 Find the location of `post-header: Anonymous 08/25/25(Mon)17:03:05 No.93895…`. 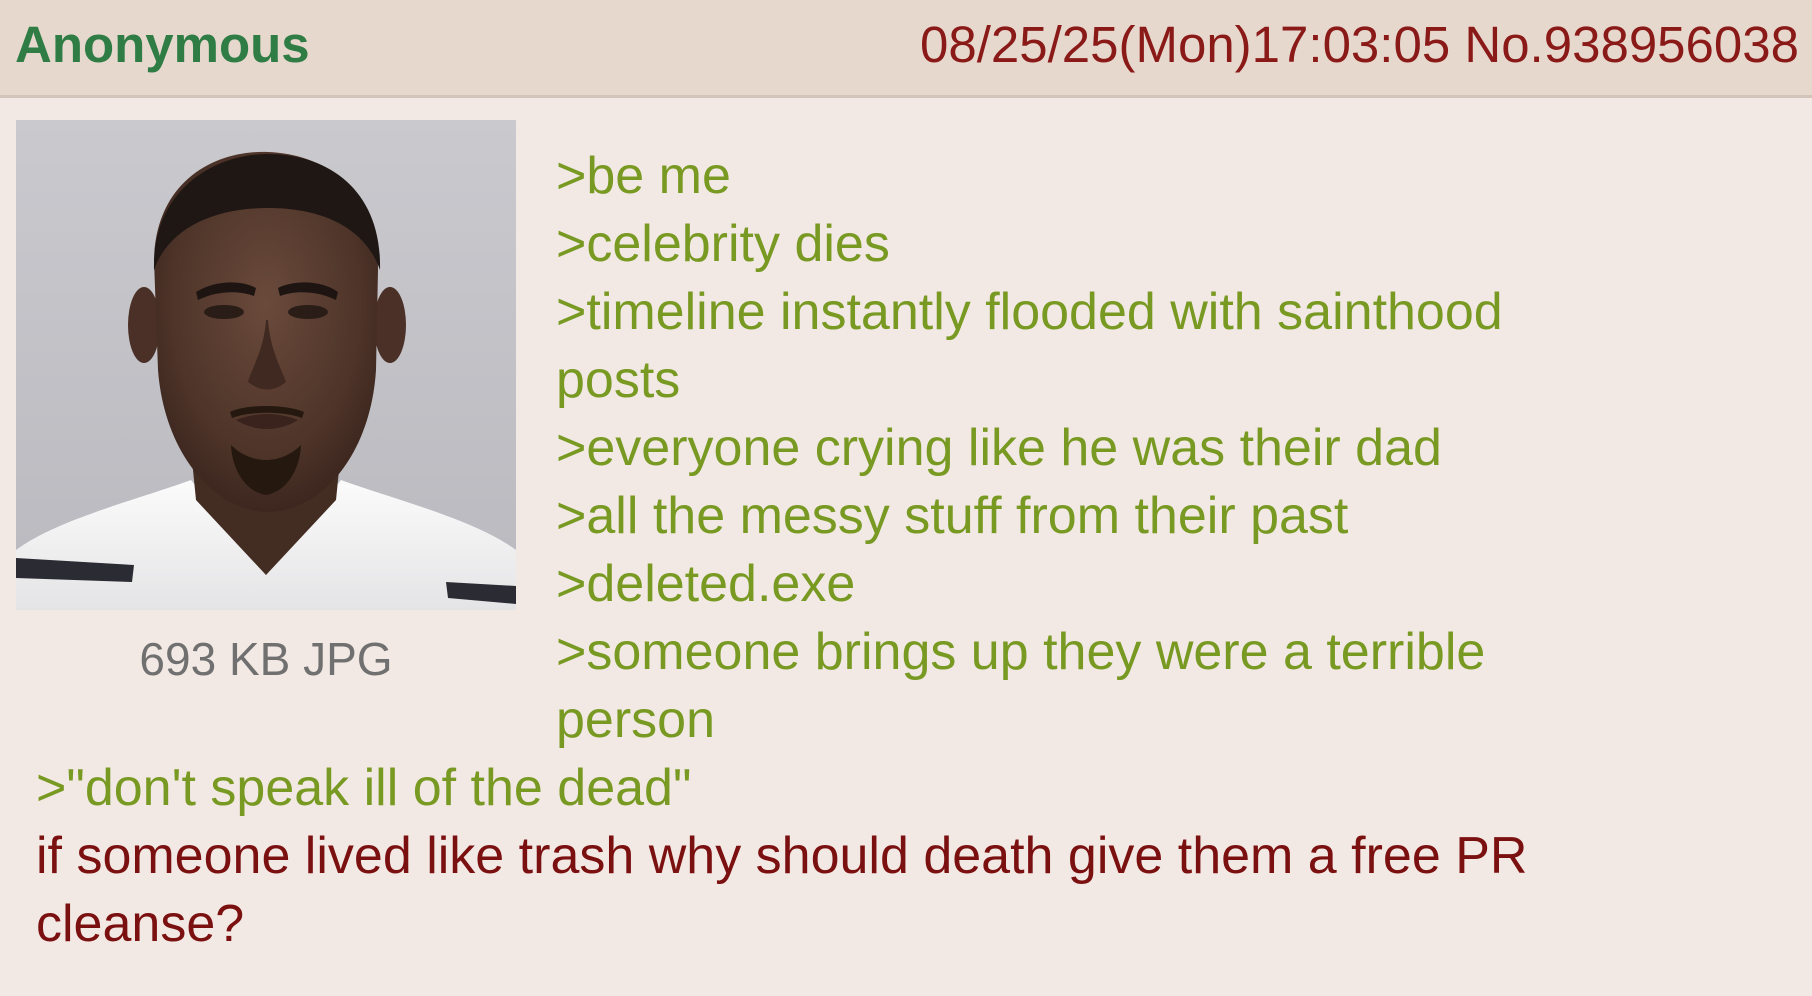

post-header: Anonymous 08/25/25(Mon)17:03:05 No.93895… is located at coordinates (906, 49).